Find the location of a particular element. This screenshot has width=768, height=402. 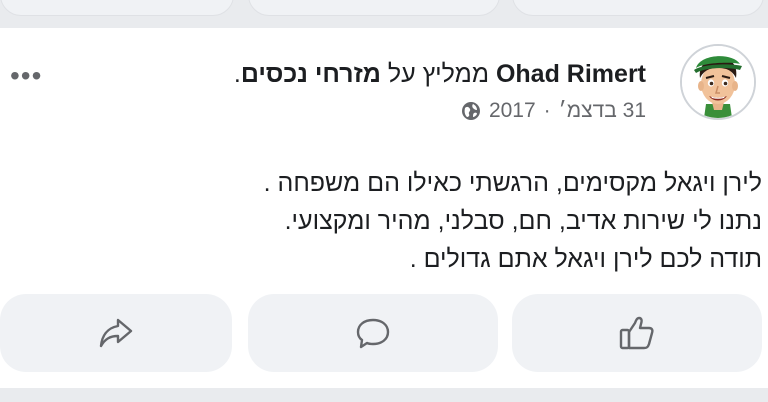

previous-post-actions is located at coordinates (384, 13).